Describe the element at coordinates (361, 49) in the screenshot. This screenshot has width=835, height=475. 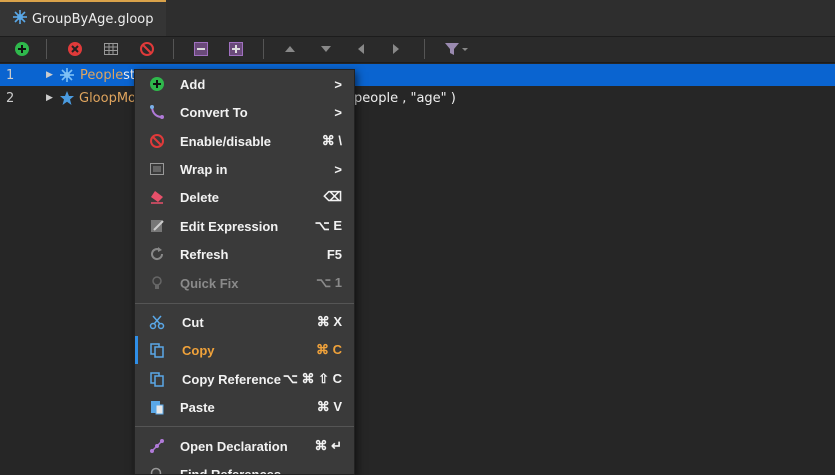
I see `left-arrow-icon` at that location.